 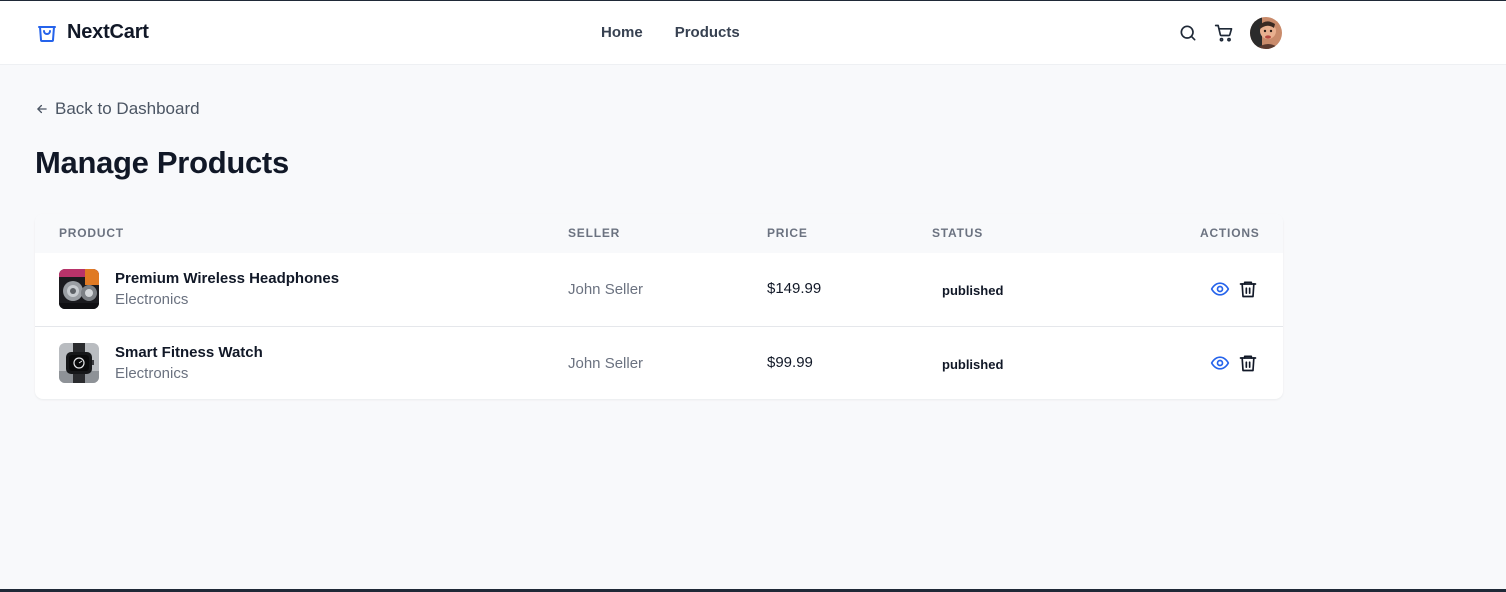 I want to click on brand-logo-link: NextCart, so click(x=92, y=32).